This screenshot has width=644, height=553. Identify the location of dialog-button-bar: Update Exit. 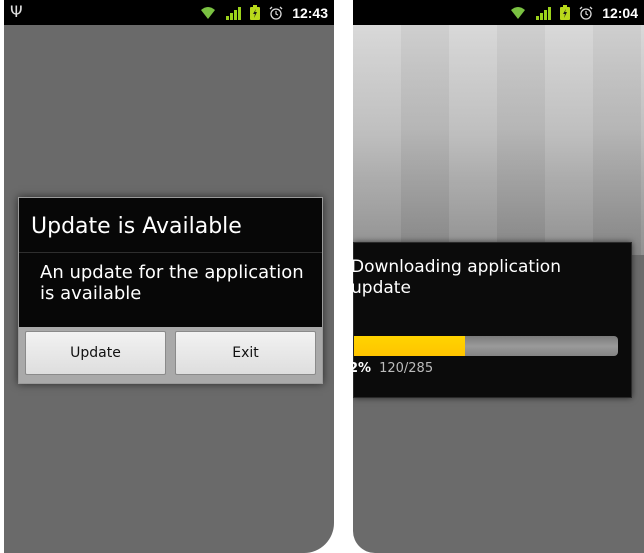
(170, 355).